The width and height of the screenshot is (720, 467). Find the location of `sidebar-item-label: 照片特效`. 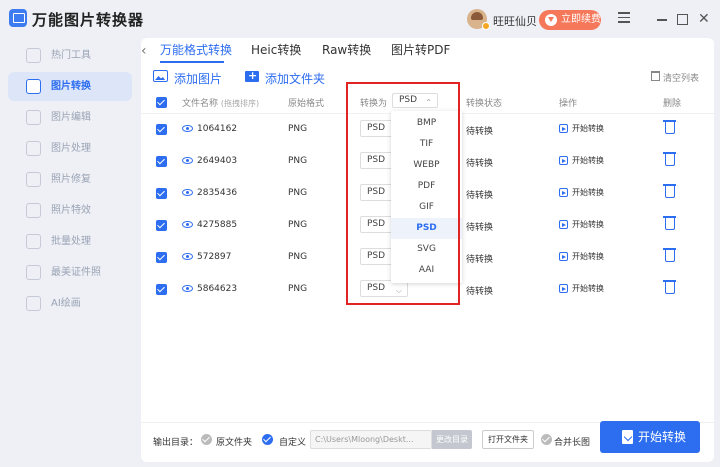

sidebar-item-label: 照片特效 is located at coordinates (71, 210).